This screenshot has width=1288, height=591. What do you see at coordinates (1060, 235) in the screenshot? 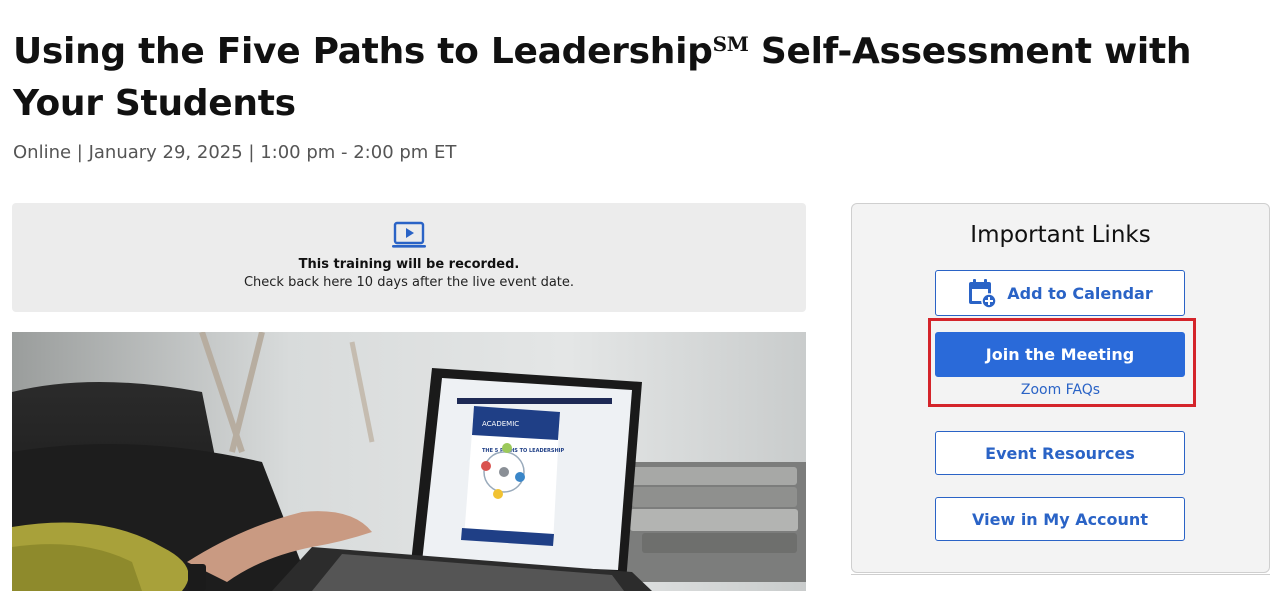
I see `important-links-title: Important Links` at bounding box center [1060, 235].